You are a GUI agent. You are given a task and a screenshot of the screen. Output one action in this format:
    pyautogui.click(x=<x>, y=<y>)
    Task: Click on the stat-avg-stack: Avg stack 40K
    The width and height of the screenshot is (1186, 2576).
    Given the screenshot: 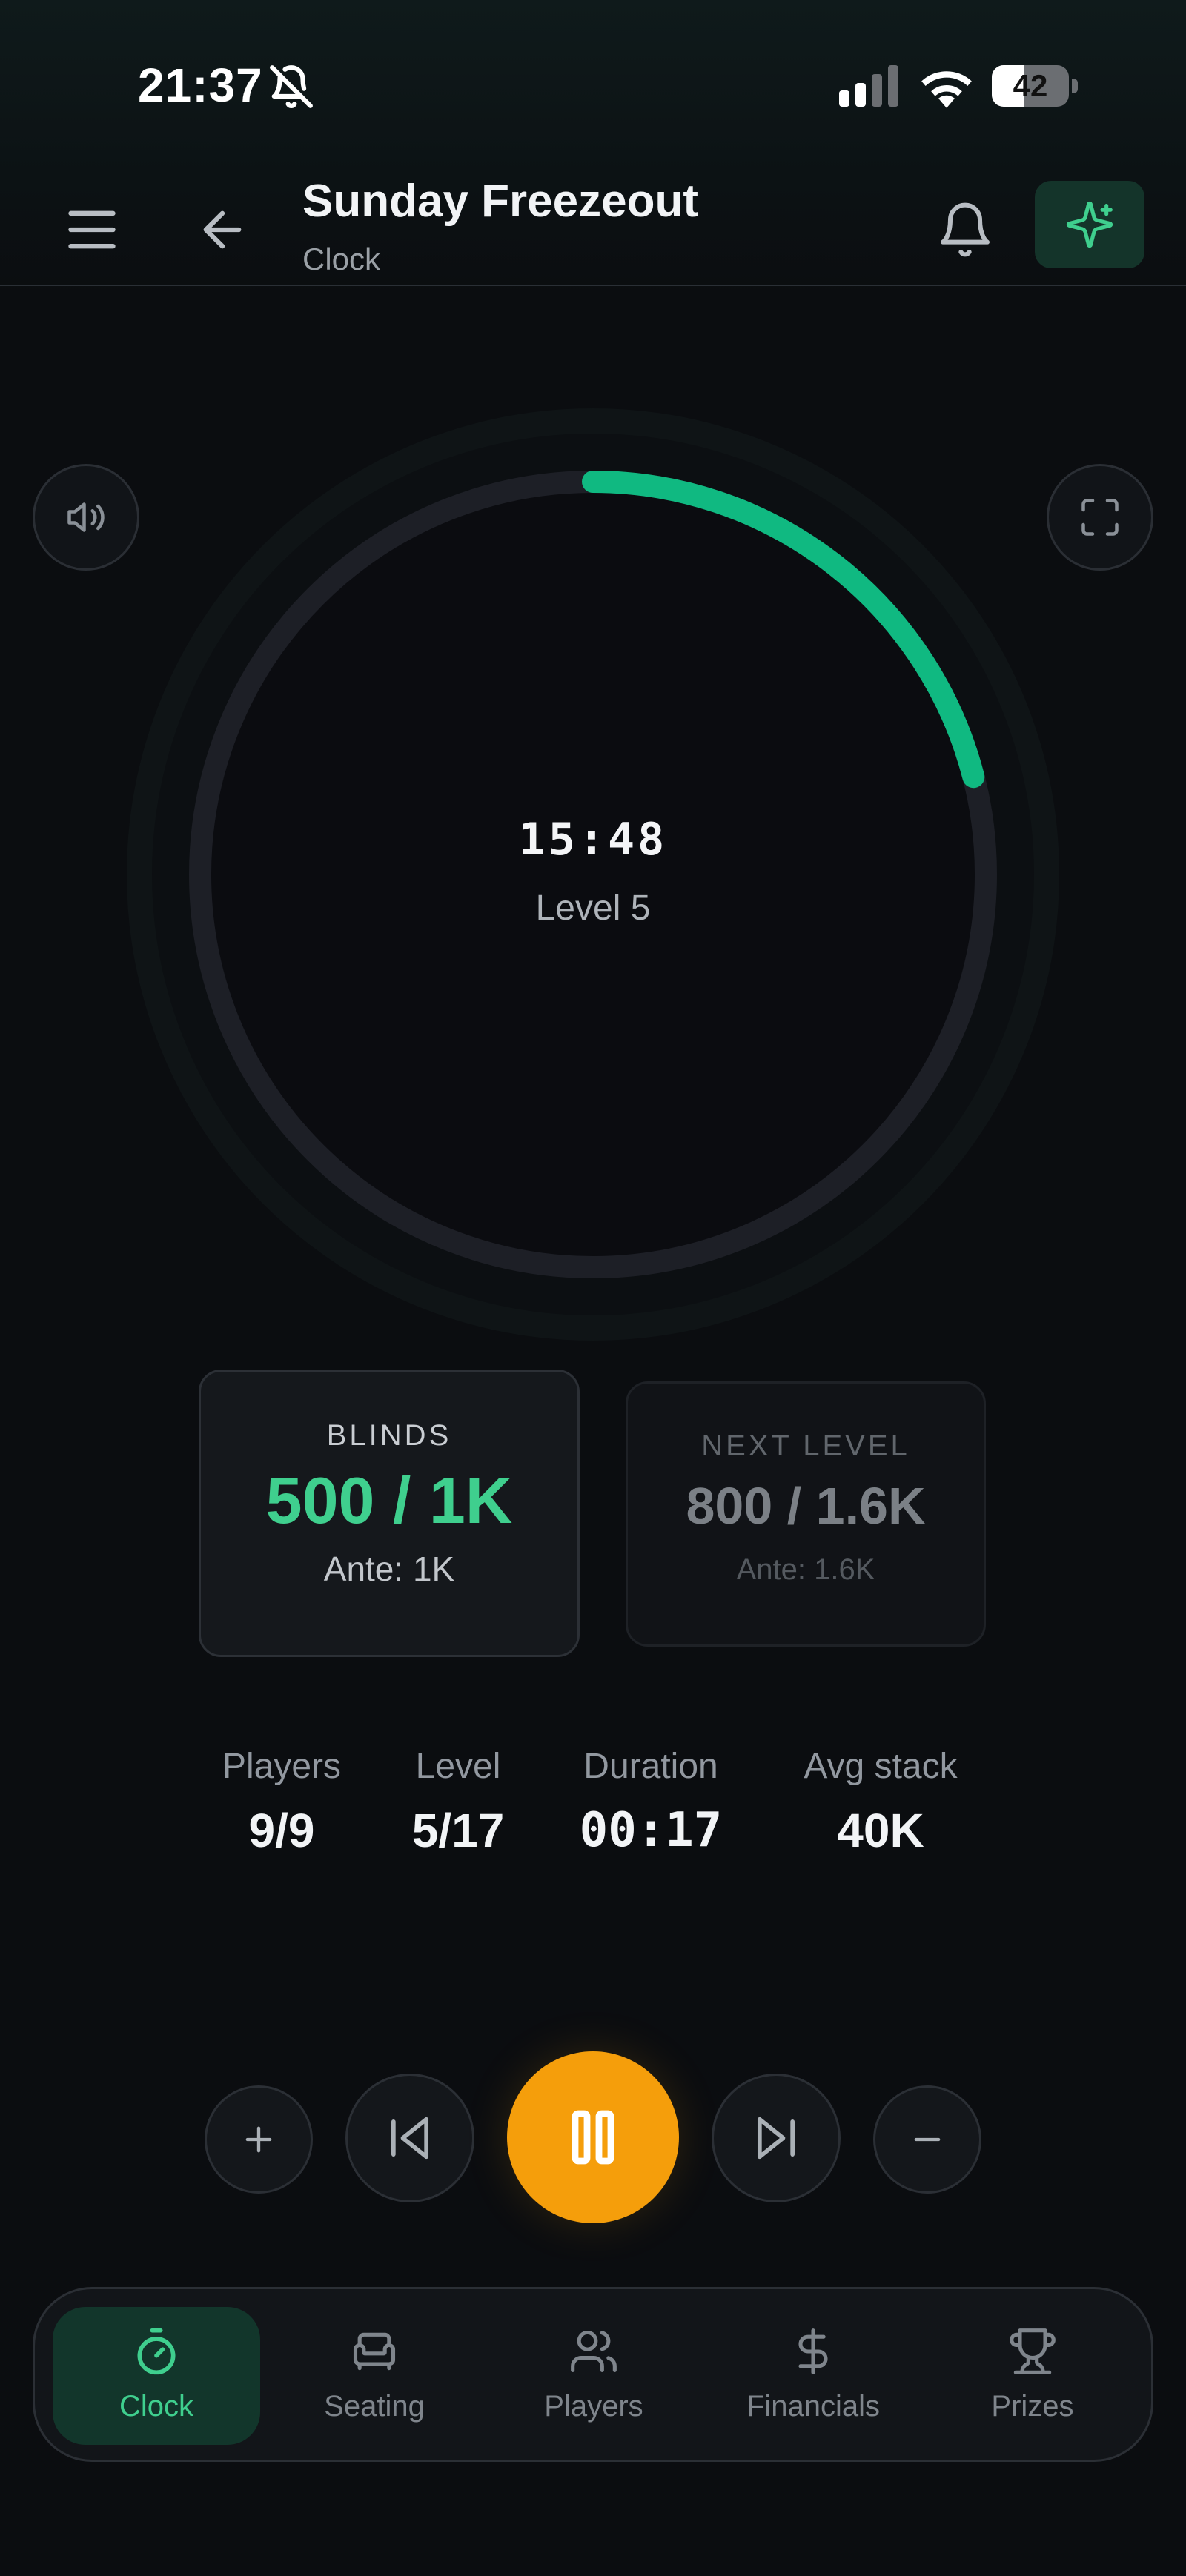 What is the action you would take?
    pyautogui.click(x=880, y=1802)
    